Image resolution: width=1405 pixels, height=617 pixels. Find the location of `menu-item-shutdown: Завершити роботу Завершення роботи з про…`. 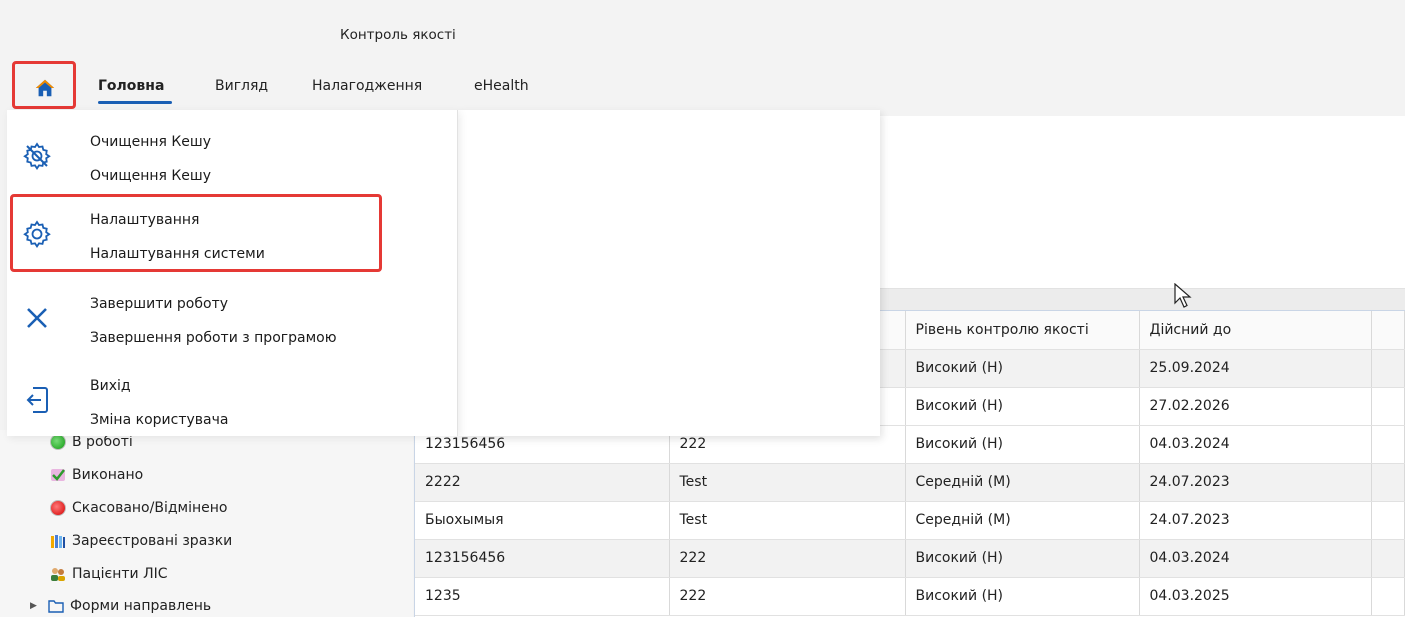

menu-item-shutdown: Завершити роботу Завершення роботи з про… is located at coordinates (232, 320).